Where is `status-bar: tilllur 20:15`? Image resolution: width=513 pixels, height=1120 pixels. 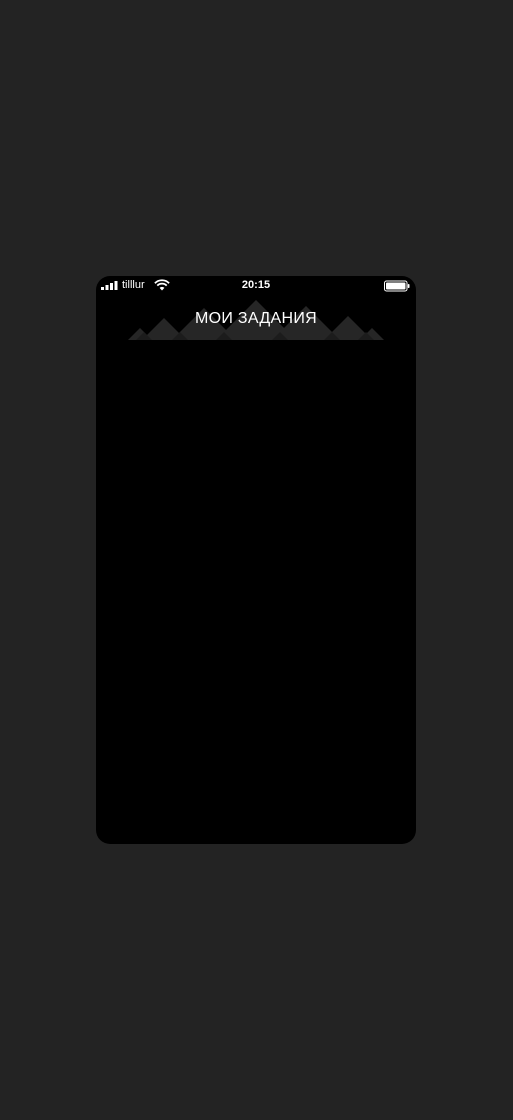
status-bar: tilllur 20:15 is located at coordinates (256, 286).